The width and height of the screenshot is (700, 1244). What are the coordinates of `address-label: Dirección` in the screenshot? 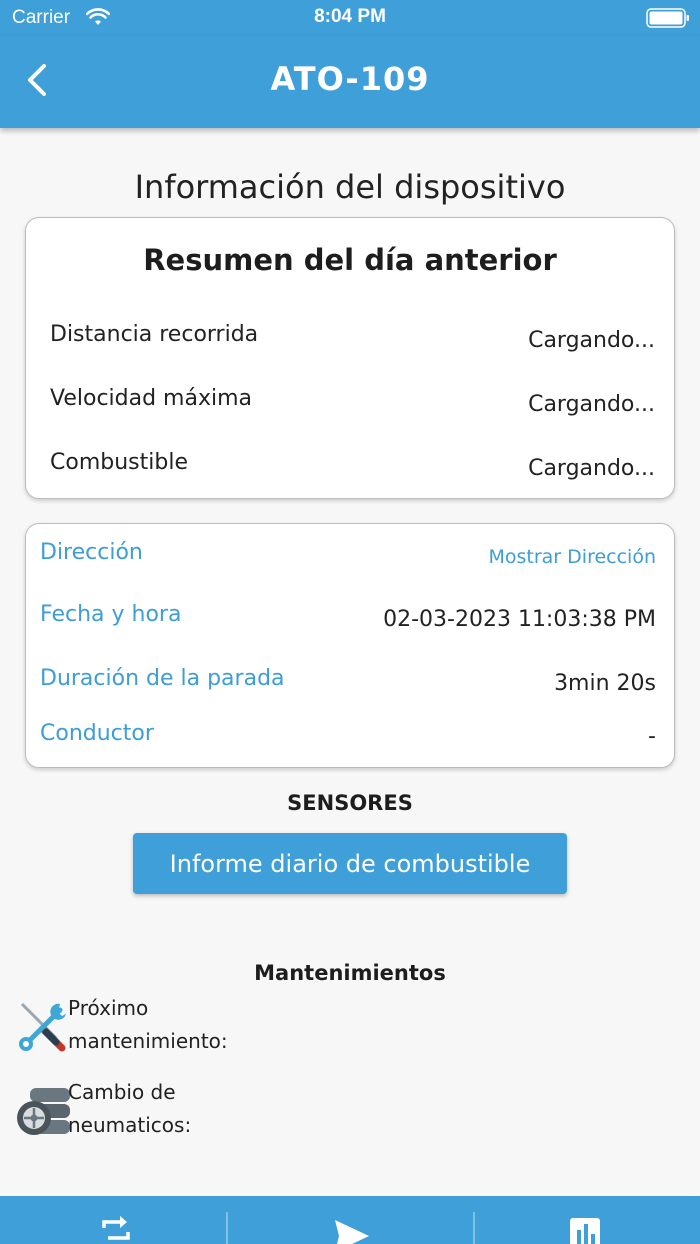 It's located at (91, 552).